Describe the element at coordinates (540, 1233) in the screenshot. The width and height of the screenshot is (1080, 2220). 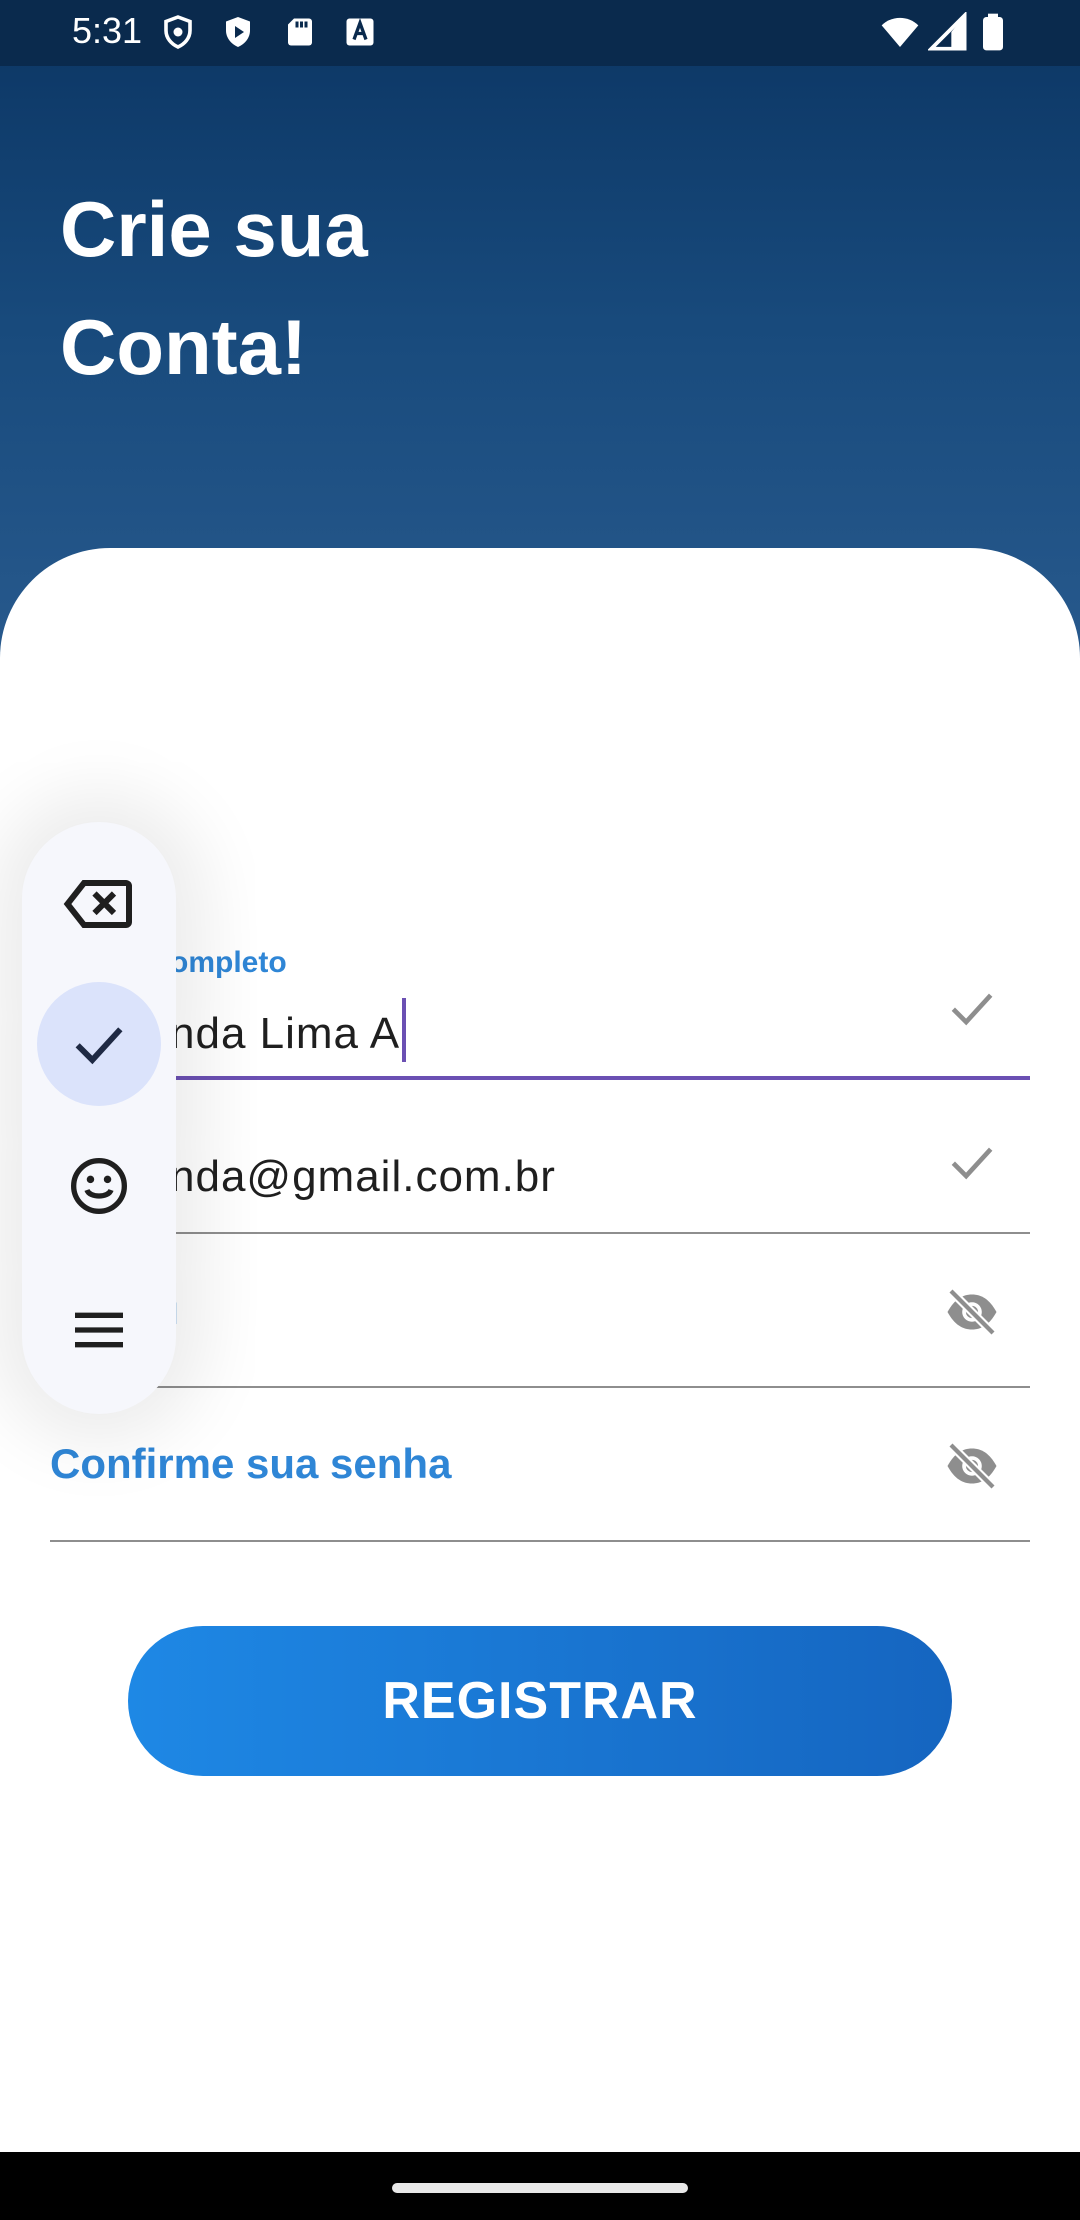
I see `email-field-underline` at that location.